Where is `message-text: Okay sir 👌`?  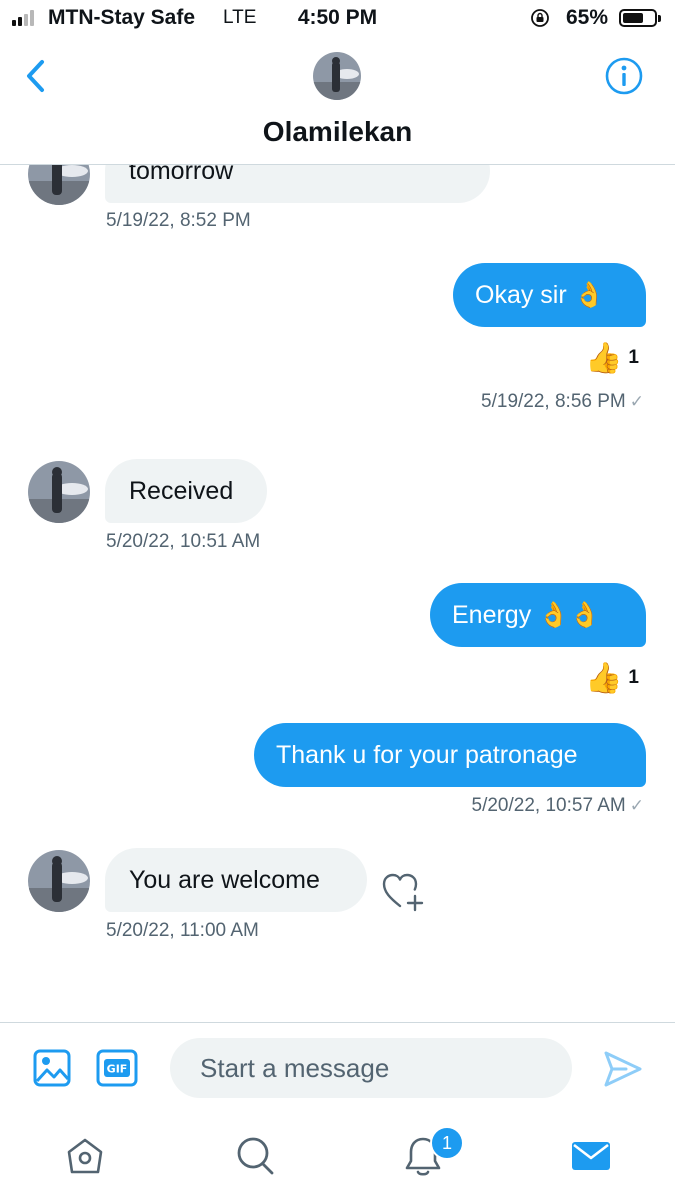
message-text: Okay sir 👌 is located at coordinates (540, 295).